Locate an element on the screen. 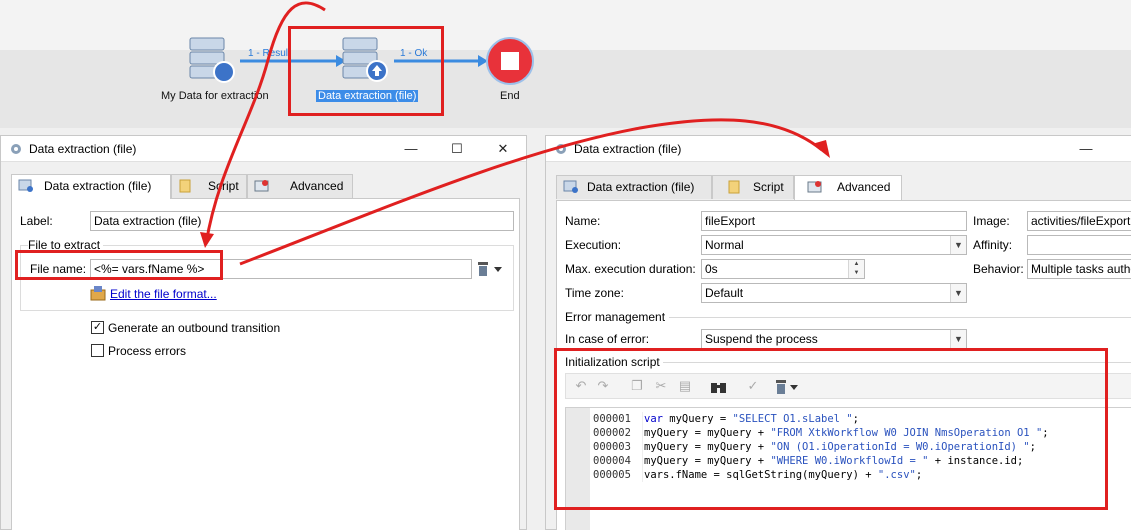 The height and width of the screenshot is (530, 1131). code-line: var myQuery = "SELECT O1.sLabel "; is located at coordinates (846, 419).